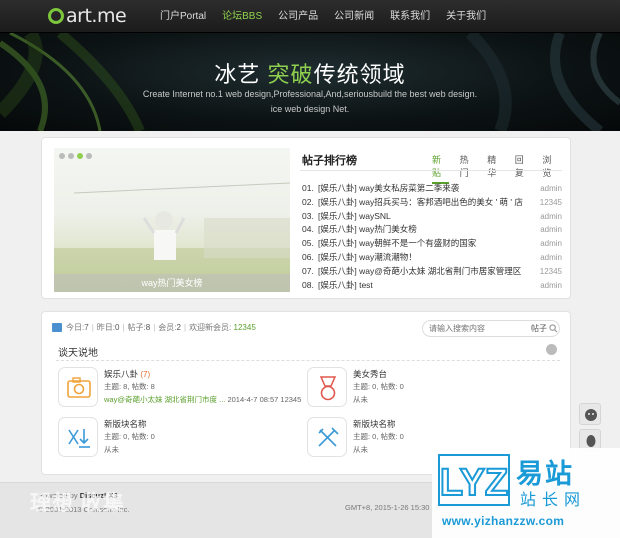 The height and width of the screenshot is (538, 620). Describe the element at coordinates (475, 328) in the screenshot. I see `search-input` at that location.